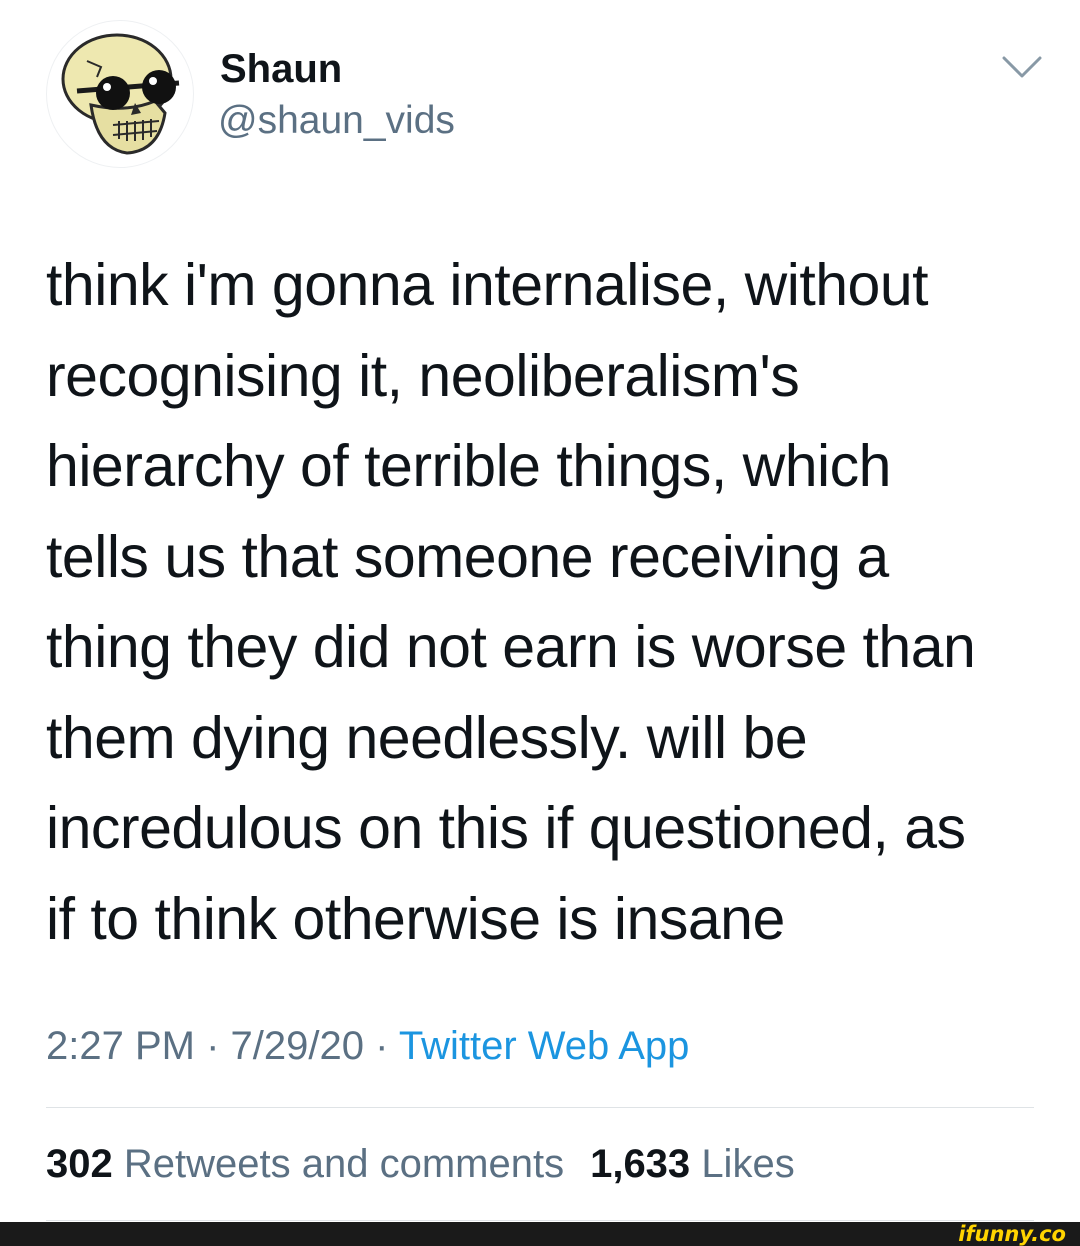 This screenshot has height=1246, width=1080. I want to click on likes-stat: 1,633 Likes, so click(692, 1164).